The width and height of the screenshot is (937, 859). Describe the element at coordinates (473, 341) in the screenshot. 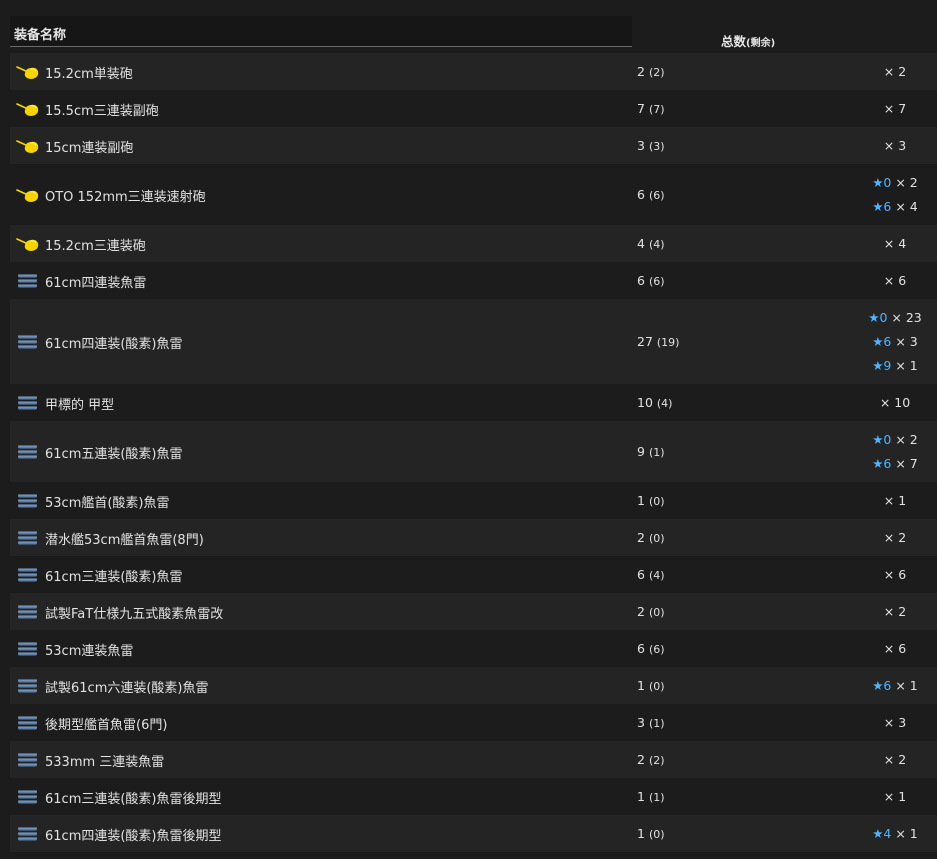

I see `table-row: 61cm四連装(酸素)魚雷 27 (19) ★0 × 23 ★6 × 3 ★9 × 1` at that location.